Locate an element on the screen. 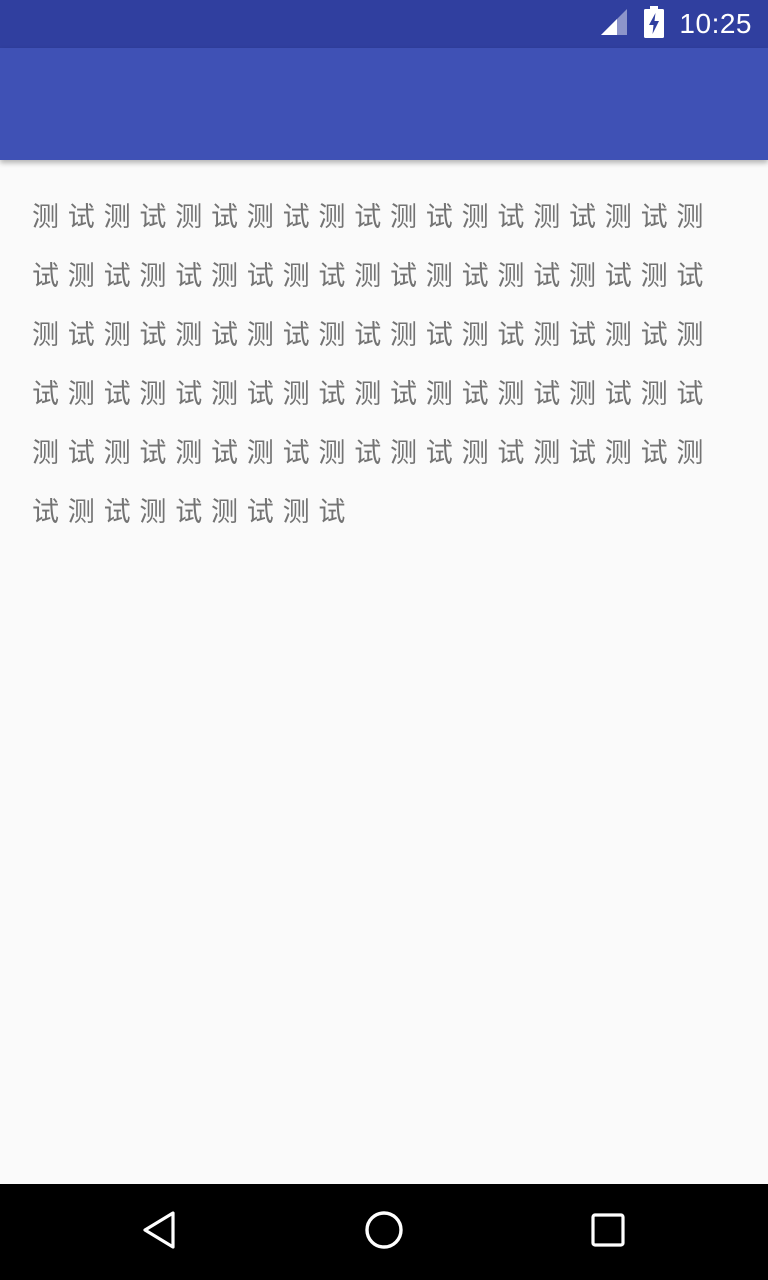  home-icon is located at coordinates (384, 1232).